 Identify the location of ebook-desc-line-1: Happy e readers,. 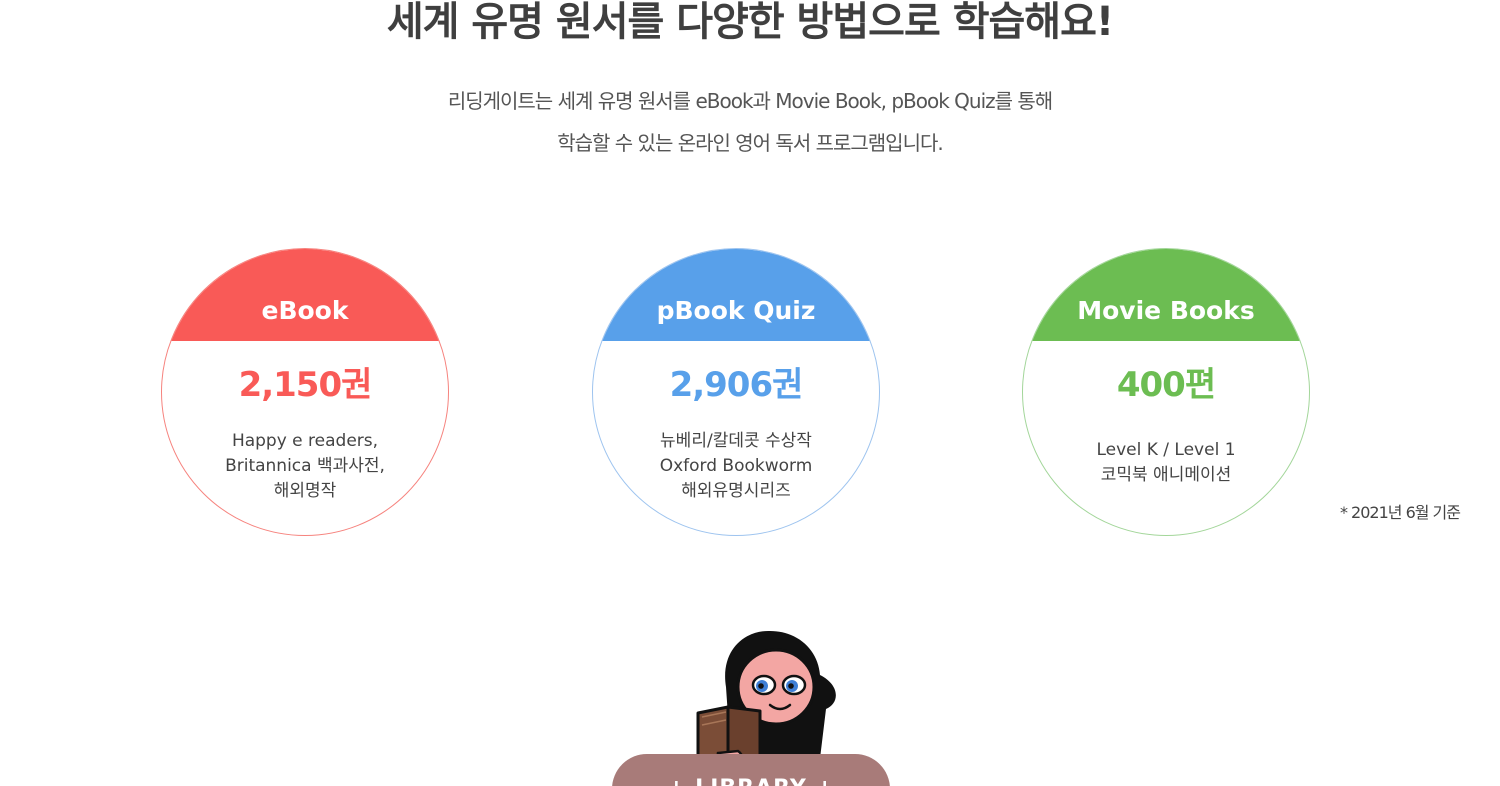
(305, 441).